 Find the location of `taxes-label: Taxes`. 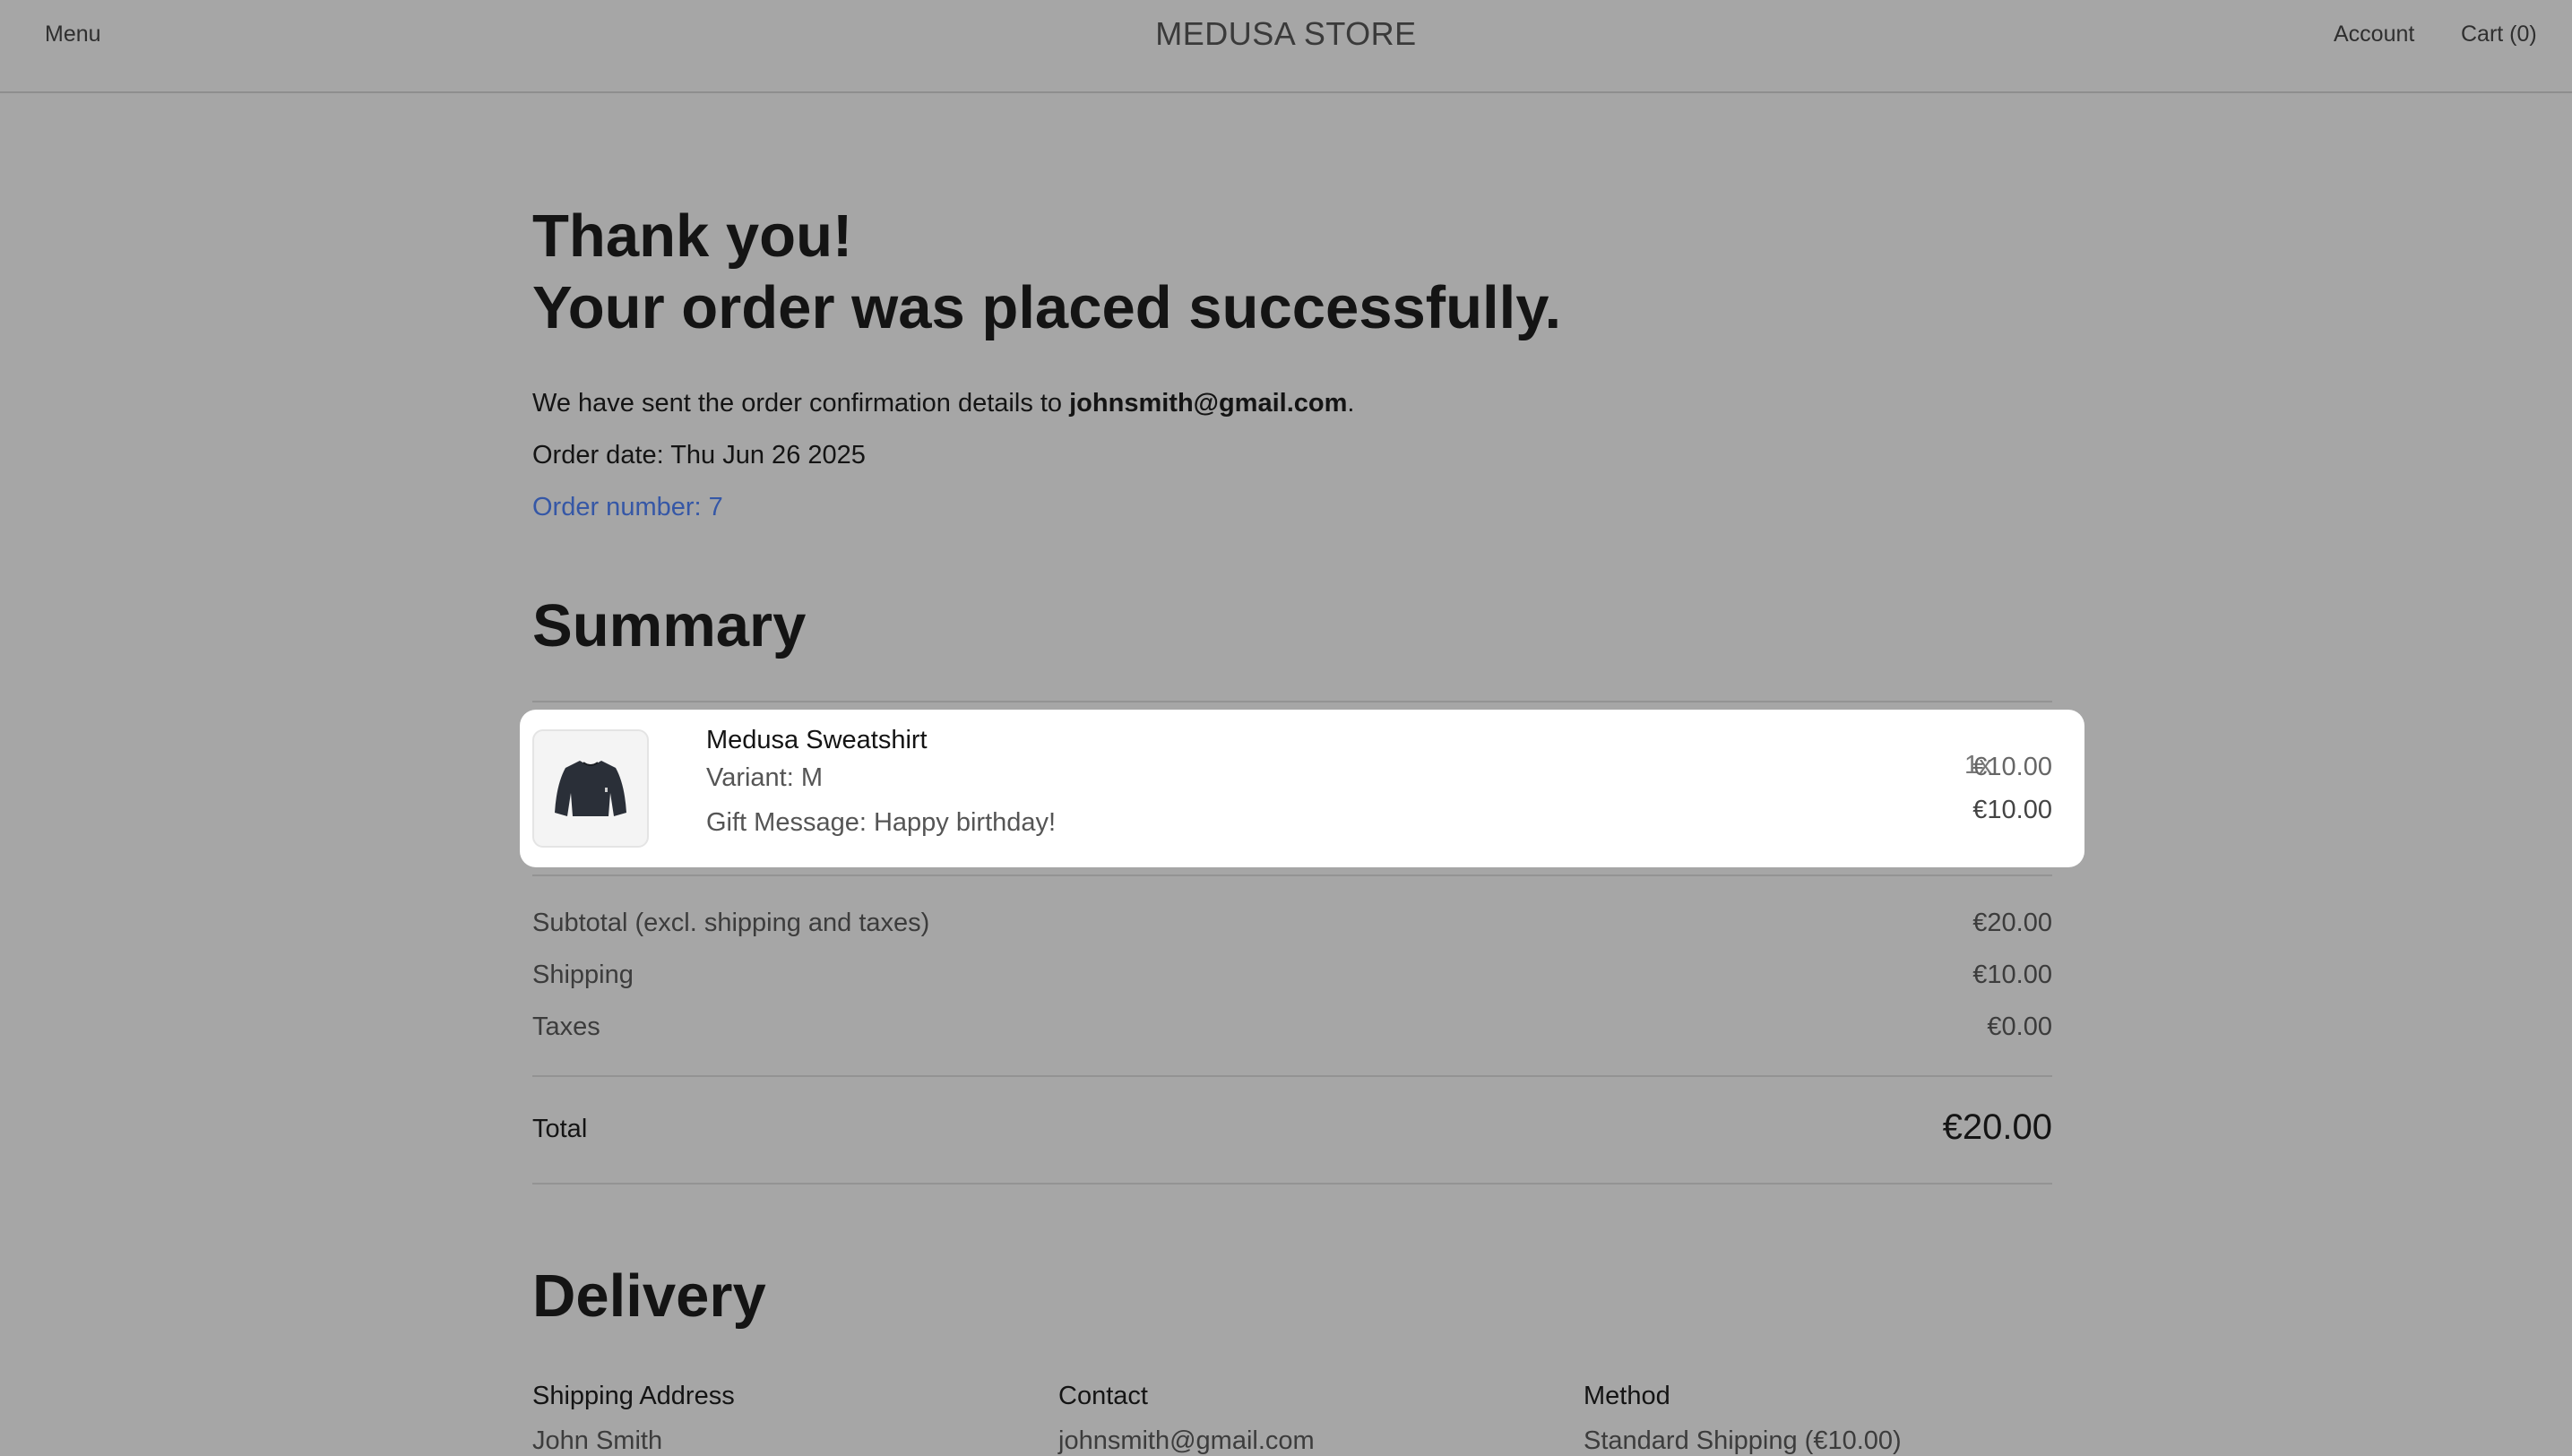

taxes-label: Taxes is located at coordinates (566, 1027).